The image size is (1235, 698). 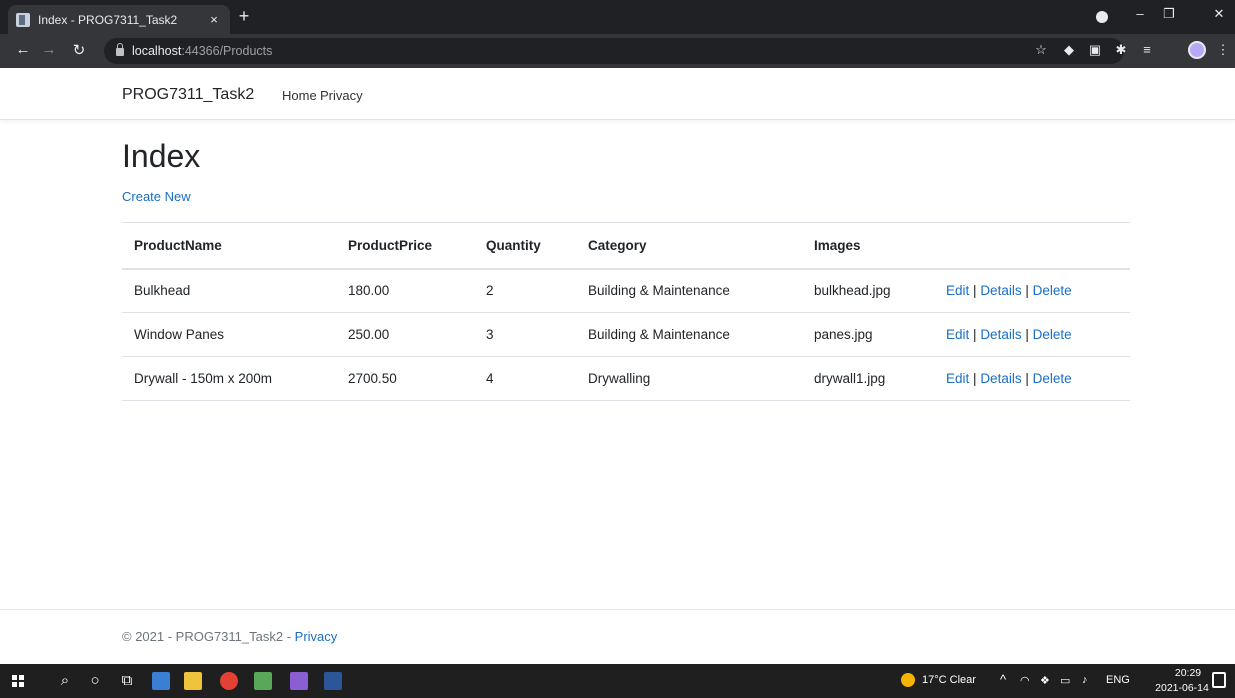 I want to click on browser-tab-bar: Index - PROG7311_Task2 × + – ❐ ✕, so click(x=617, y=17).